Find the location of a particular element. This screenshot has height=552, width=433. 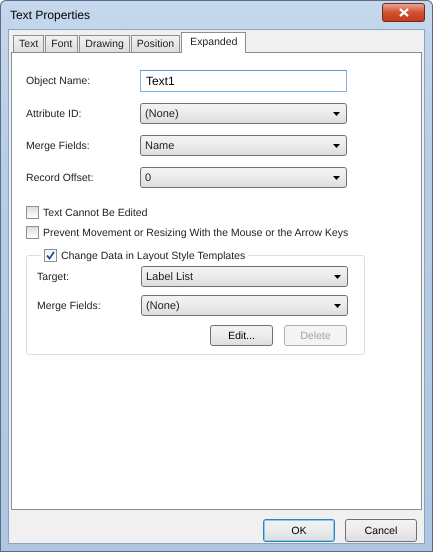

close-button is located at coordinates (403, 12).